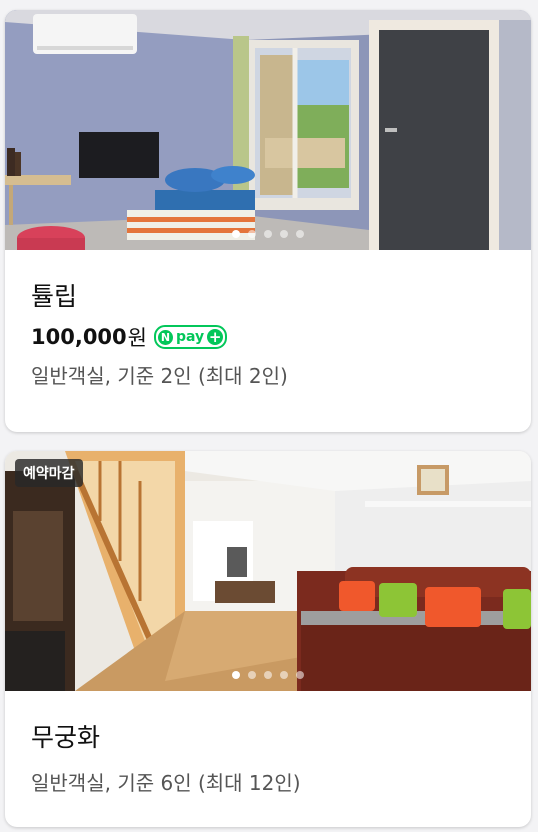 The height and width of the screenshot is (832, 538). I want to click on room-price: 100,000, so click(79, 337).